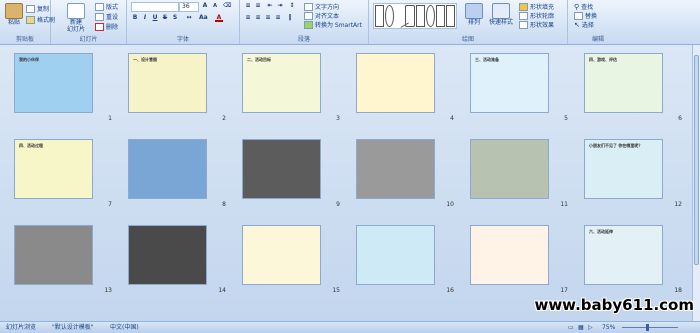  Describe the element at coordinates (571, 327) in the screenshot. I see `normal-view-icon: ▭` at that location.